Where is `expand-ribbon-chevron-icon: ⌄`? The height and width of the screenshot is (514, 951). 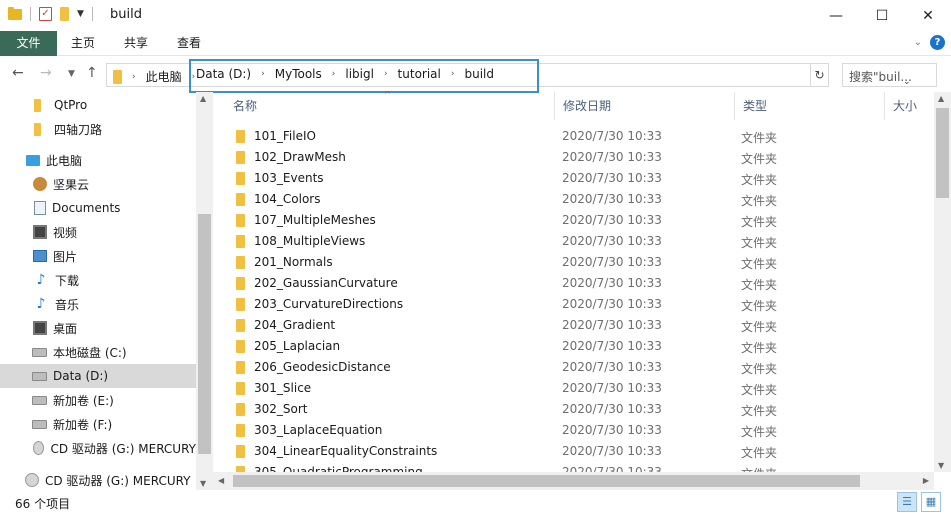
expand-ribbon-chevron-icon: ⌄ is located at coordinates (918, 42).